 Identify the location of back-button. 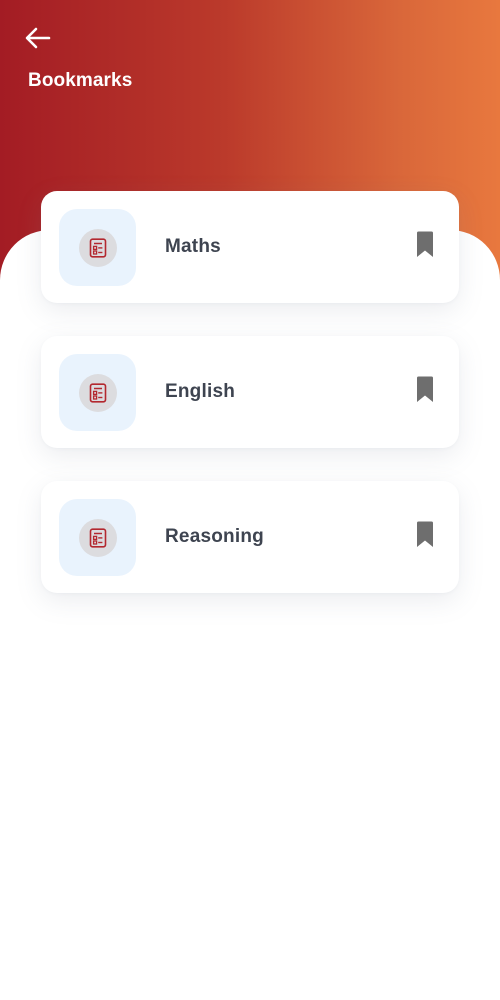
(38, 38).